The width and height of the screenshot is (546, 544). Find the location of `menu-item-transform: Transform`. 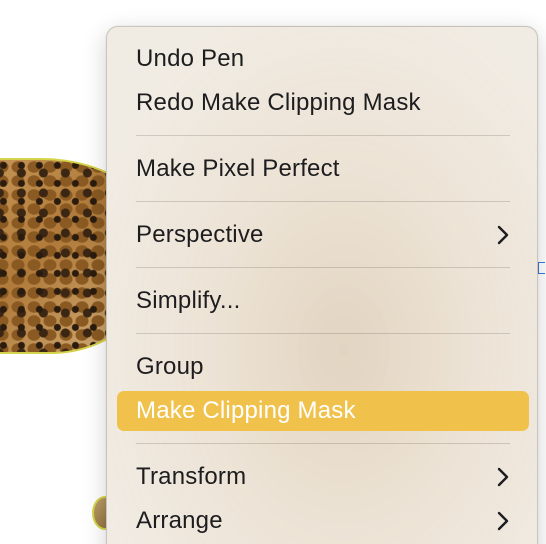

menu-item-transform: Transform is located at coordinates (323, 477).